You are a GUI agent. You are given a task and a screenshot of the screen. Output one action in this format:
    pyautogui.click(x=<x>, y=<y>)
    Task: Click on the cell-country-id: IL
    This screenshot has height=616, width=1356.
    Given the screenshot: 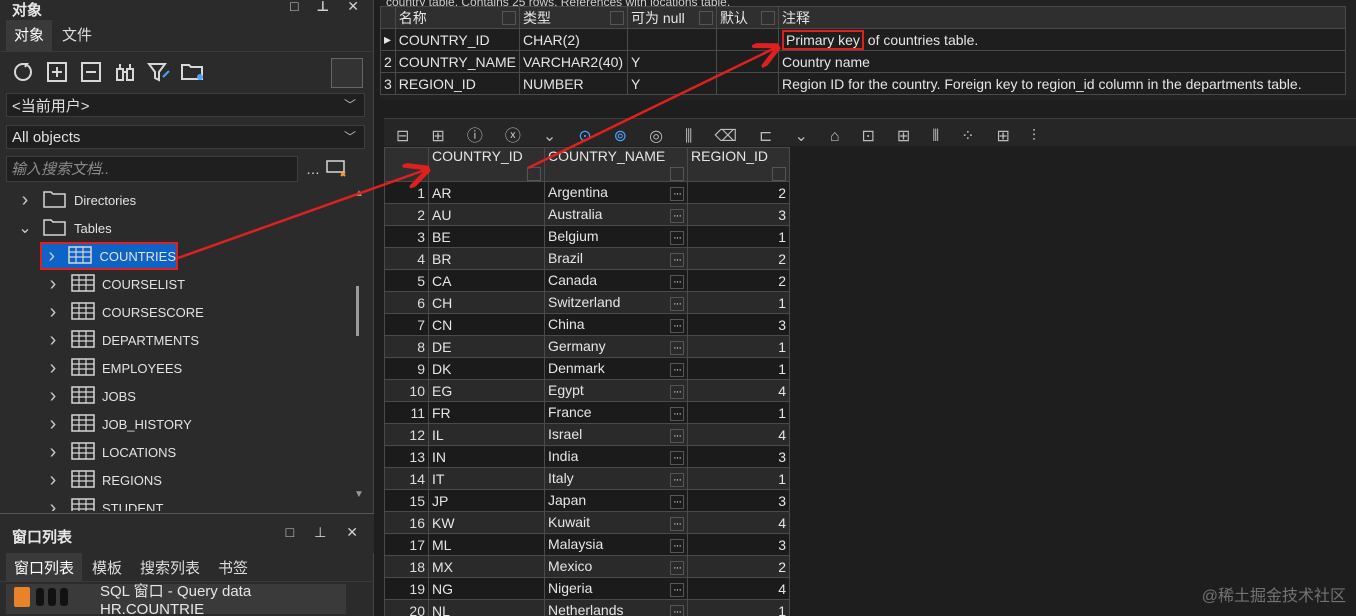 What is the action you would take?
    pyautogui.click(x=486, y=434)
    